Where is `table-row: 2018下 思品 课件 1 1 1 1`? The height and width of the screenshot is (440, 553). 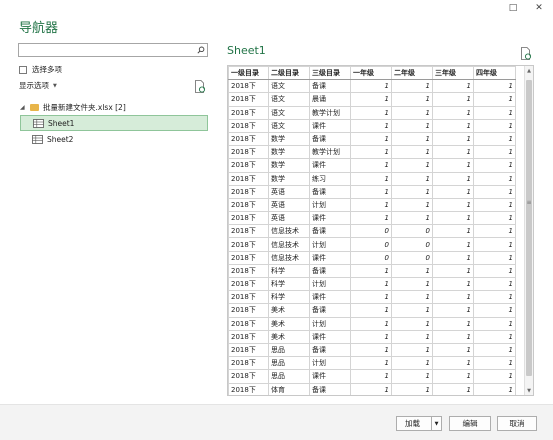 table-row: 2018下 思品 课件 1 1 1 1 is located at coordinates (372, 376).